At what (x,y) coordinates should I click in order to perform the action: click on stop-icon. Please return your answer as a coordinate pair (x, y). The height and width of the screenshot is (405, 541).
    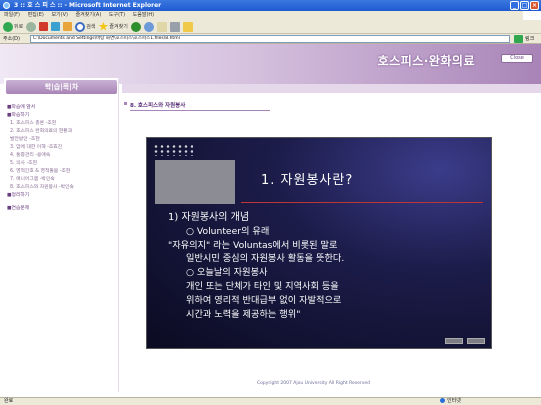
    Looking at the image, I should click on (44, 26).